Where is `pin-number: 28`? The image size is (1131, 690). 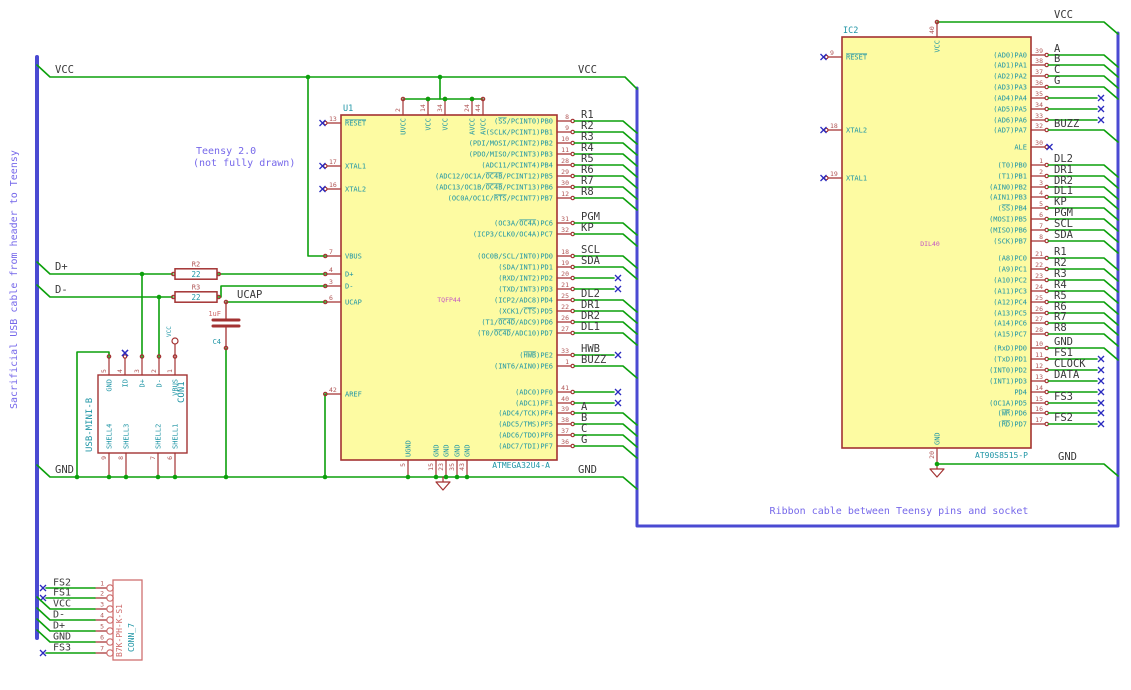 pin-number: 28 is located at coordinates (565, 161).